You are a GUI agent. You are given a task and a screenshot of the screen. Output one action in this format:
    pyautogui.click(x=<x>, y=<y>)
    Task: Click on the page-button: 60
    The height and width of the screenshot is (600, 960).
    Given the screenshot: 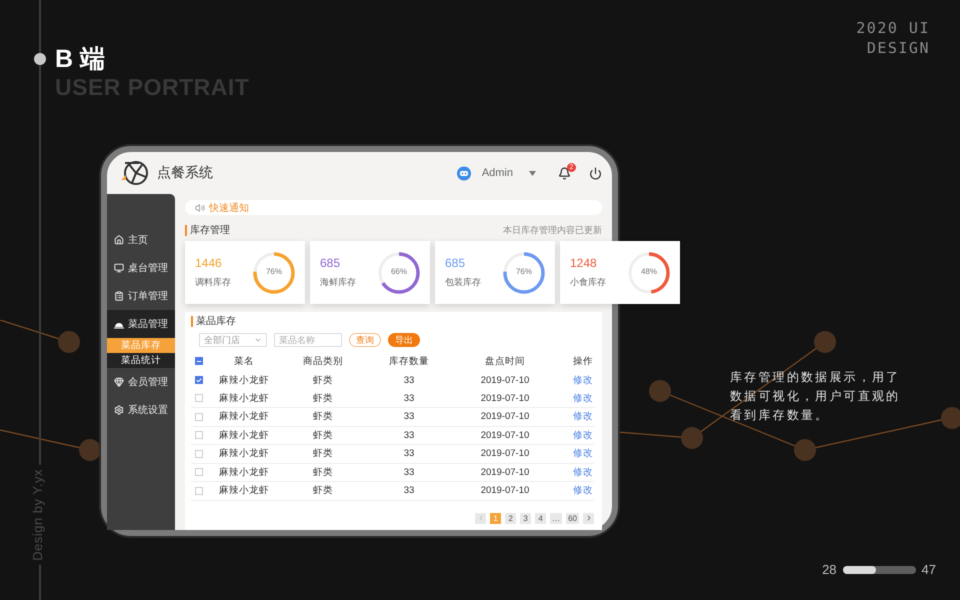 What is the action you would take?
    pyautogui.click(x=572, y=518)
    